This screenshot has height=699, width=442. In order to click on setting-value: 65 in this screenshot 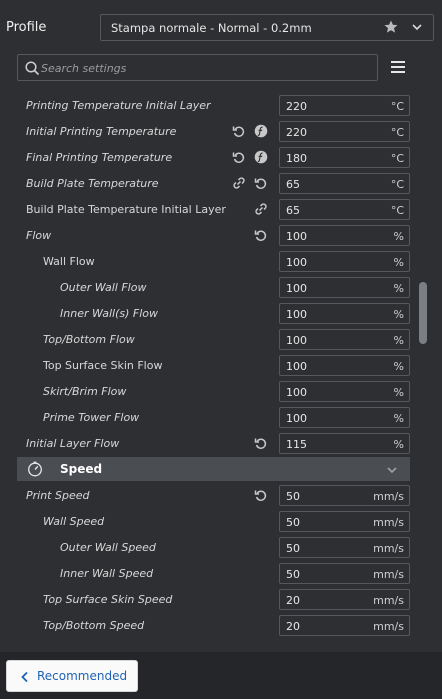, I will do `click(293, 210)`.